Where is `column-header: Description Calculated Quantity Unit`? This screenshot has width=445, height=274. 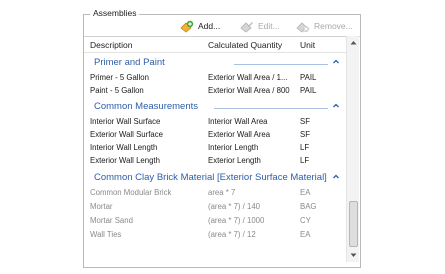
column-header: Description Calculated Quantity Unit is located at coordinates (215, 45).